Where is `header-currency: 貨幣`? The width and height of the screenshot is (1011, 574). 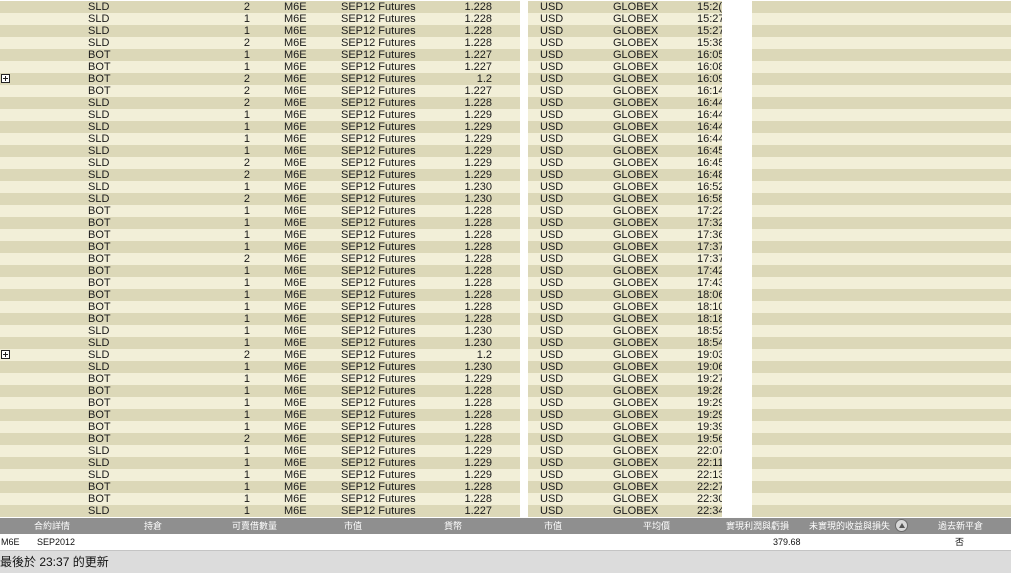
header-currency: 貨幣 is located at coordinates (453, 526).